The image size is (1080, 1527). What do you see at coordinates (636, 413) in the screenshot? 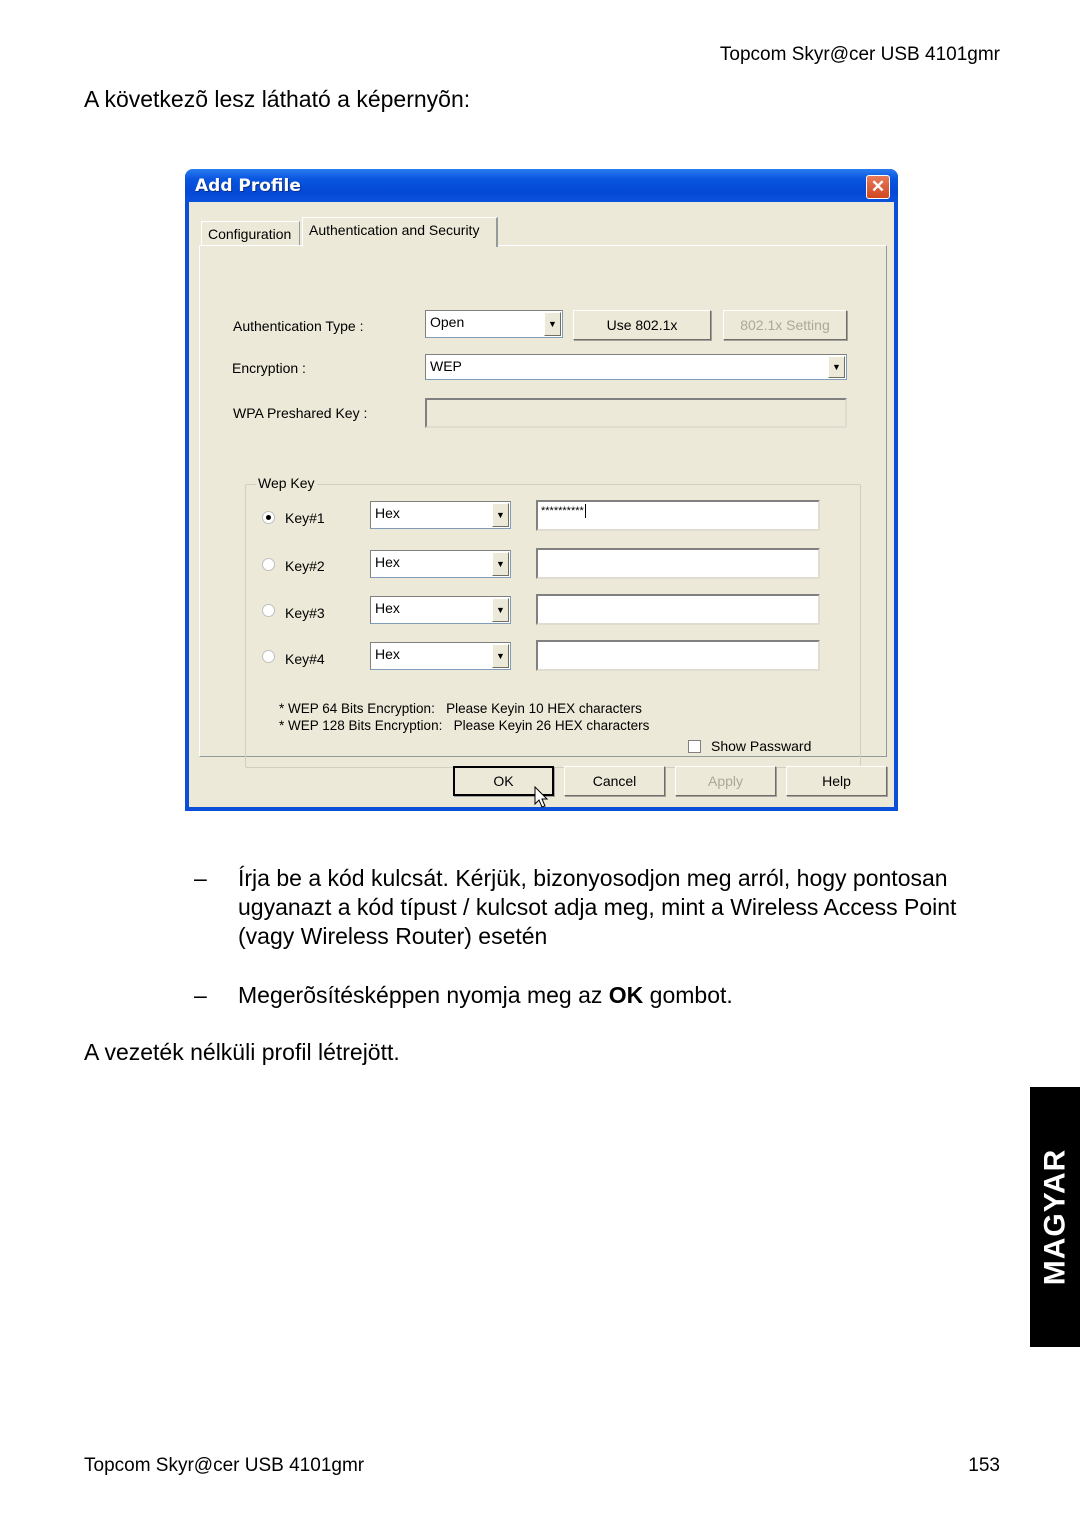
I see `wpa-key-input` at bounding box center [636, 413].